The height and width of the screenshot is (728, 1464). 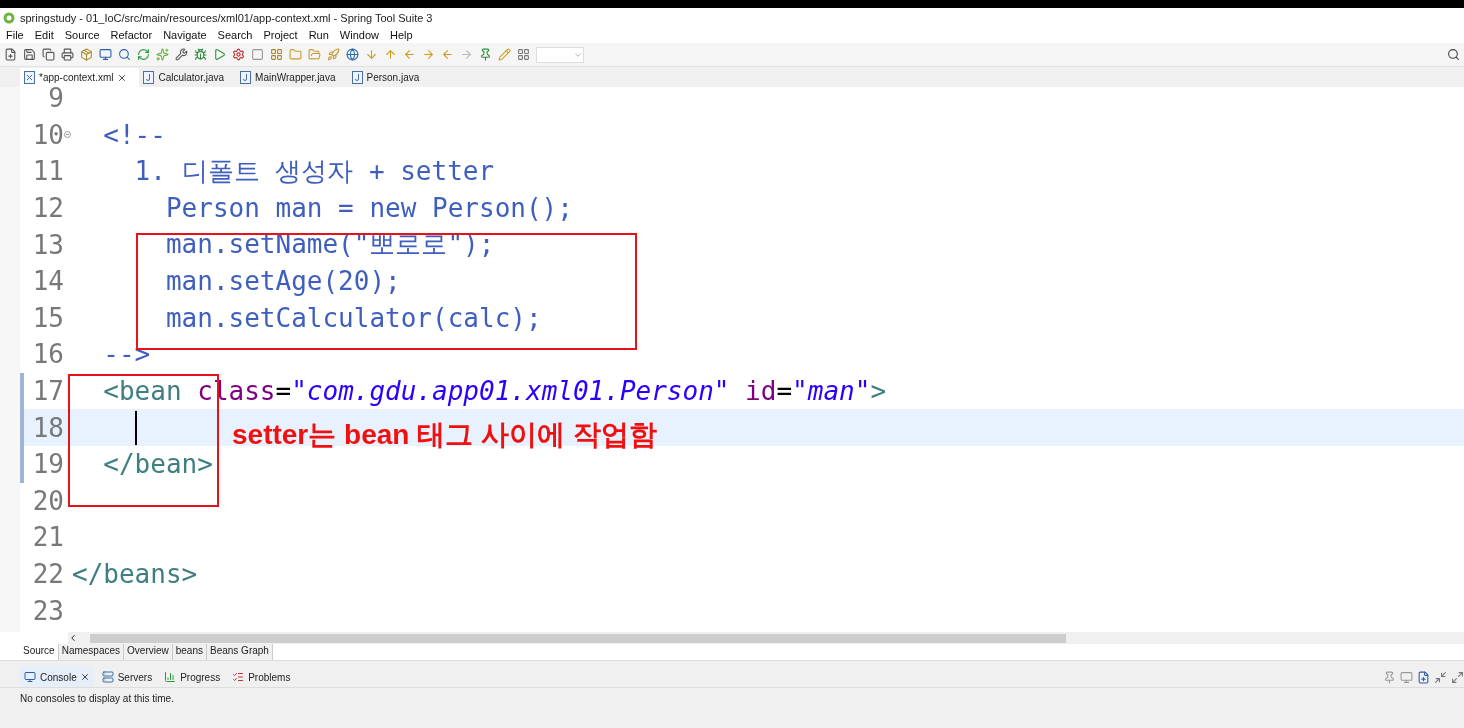 What do you see at coordinates (47, 574) in the screenshot?
I see `line-number: 22` at bounding box center [47, 574].